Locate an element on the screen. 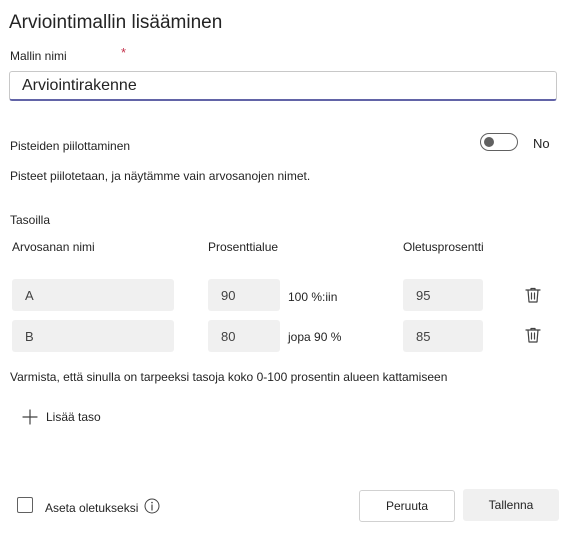 This screenshot has width=574, height=536. levels-heading: Tasoilla is located at coordinates (30, 220).